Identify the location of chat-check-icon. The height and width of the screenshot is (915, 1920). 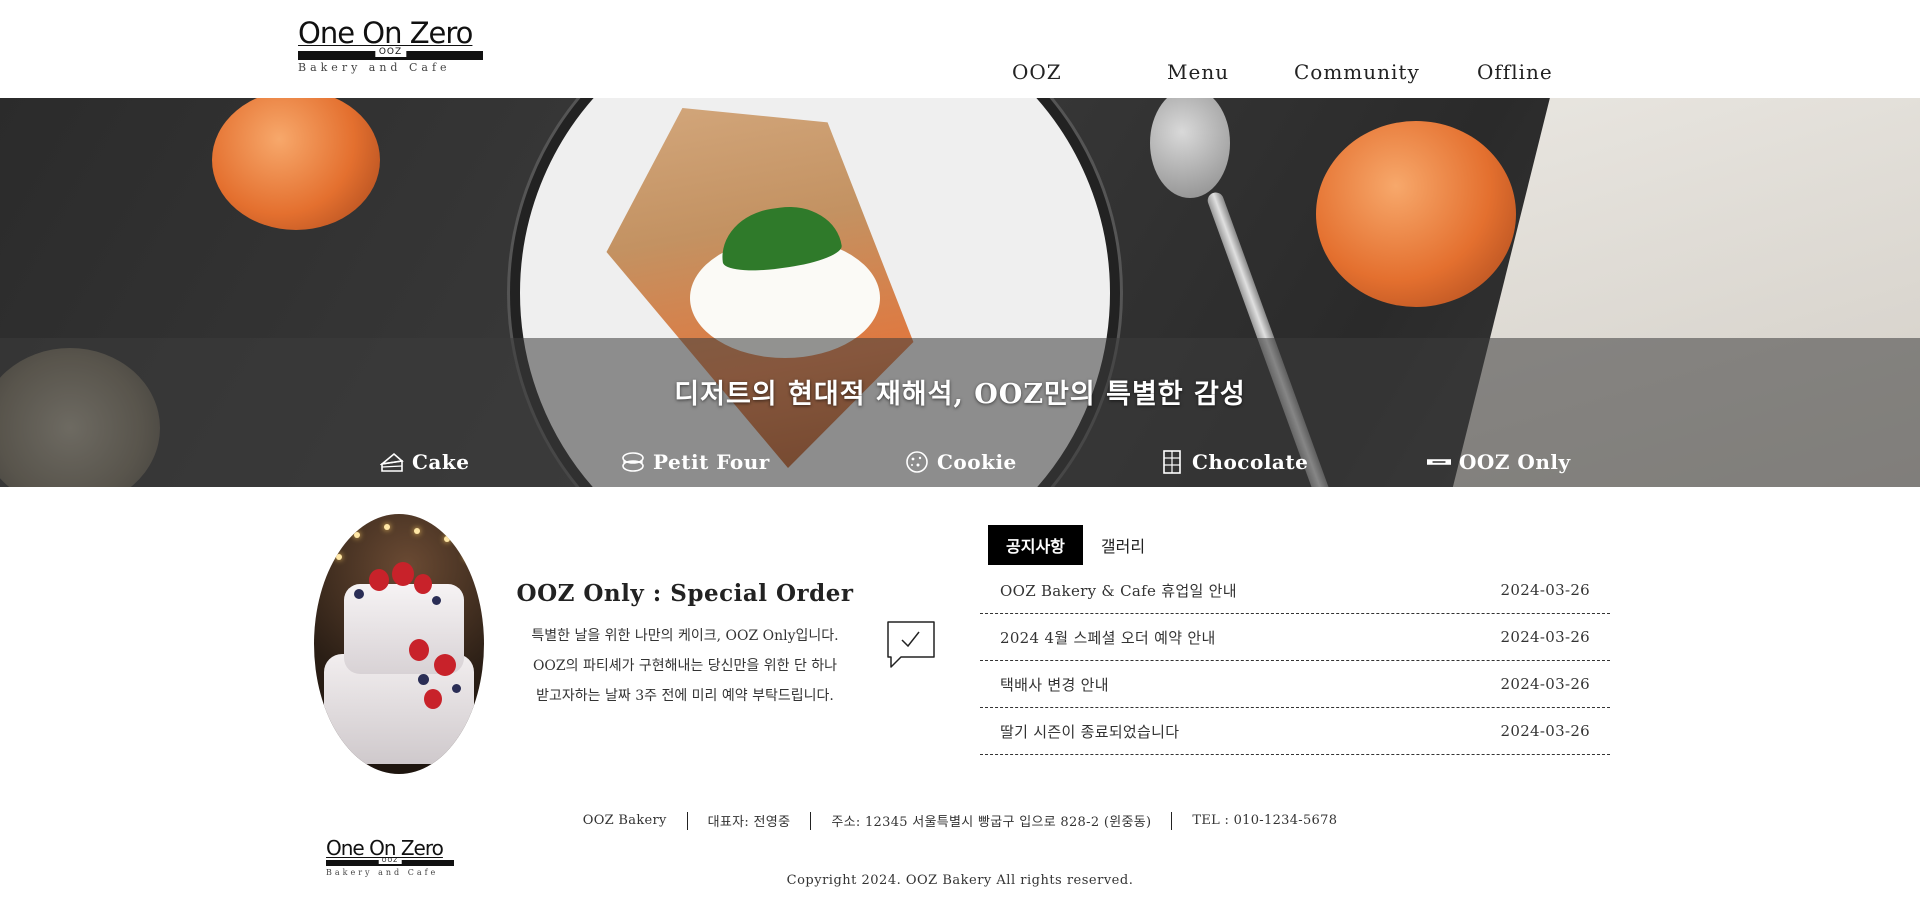
(911, 645).